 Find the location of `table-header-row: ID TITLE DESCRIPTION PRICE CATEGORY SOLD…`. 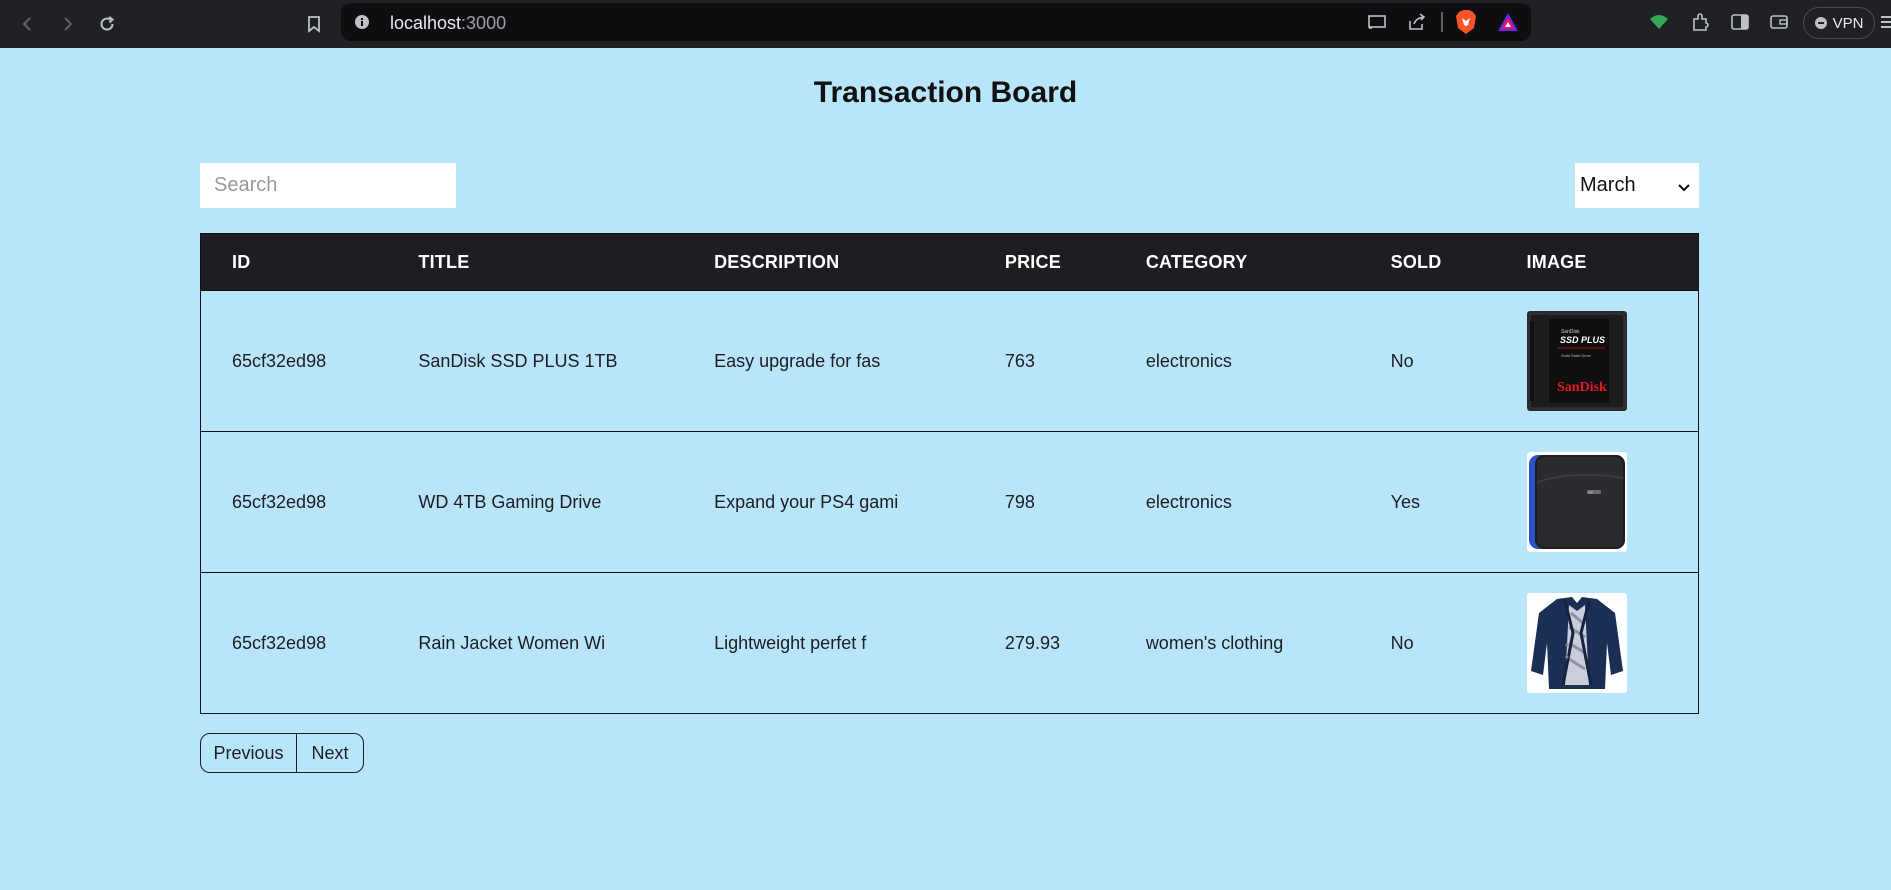

table-header-row: ID TITLE DESCRIPTION PRICE CATEGORY SOLD… is located at coordinates (949, 262).